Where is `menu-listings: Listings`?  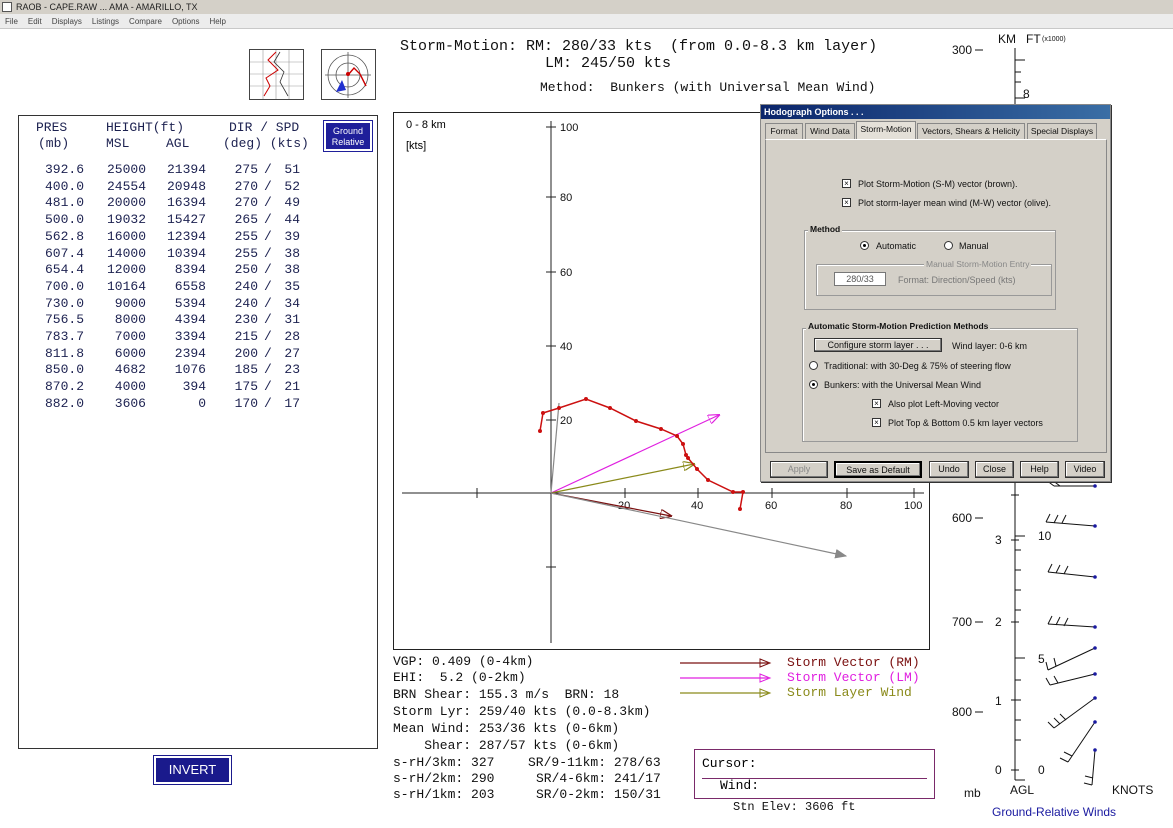 menu-listings: Listings is located at coordinates (105, 21).